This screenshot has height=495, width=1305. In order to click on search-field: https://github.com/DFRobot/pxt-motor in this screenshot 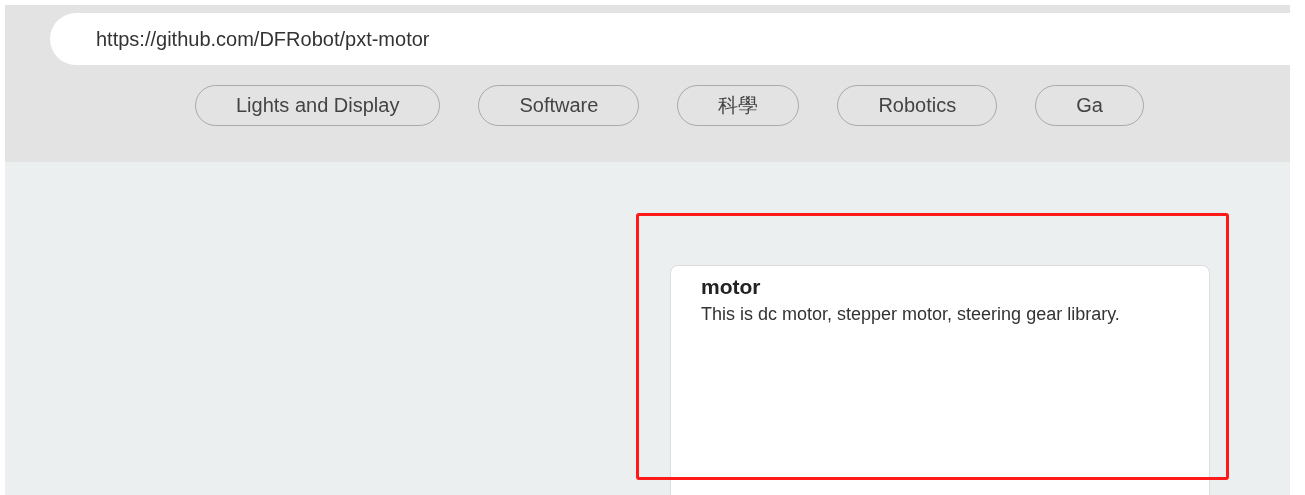, I will do `click(670, 39)`.